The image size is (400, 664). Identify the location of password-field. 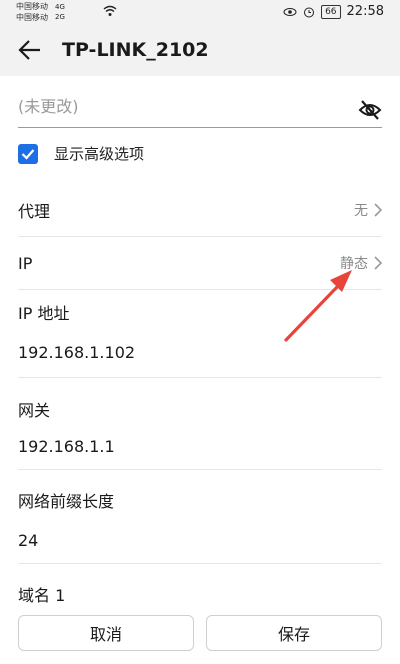
(200, 112).